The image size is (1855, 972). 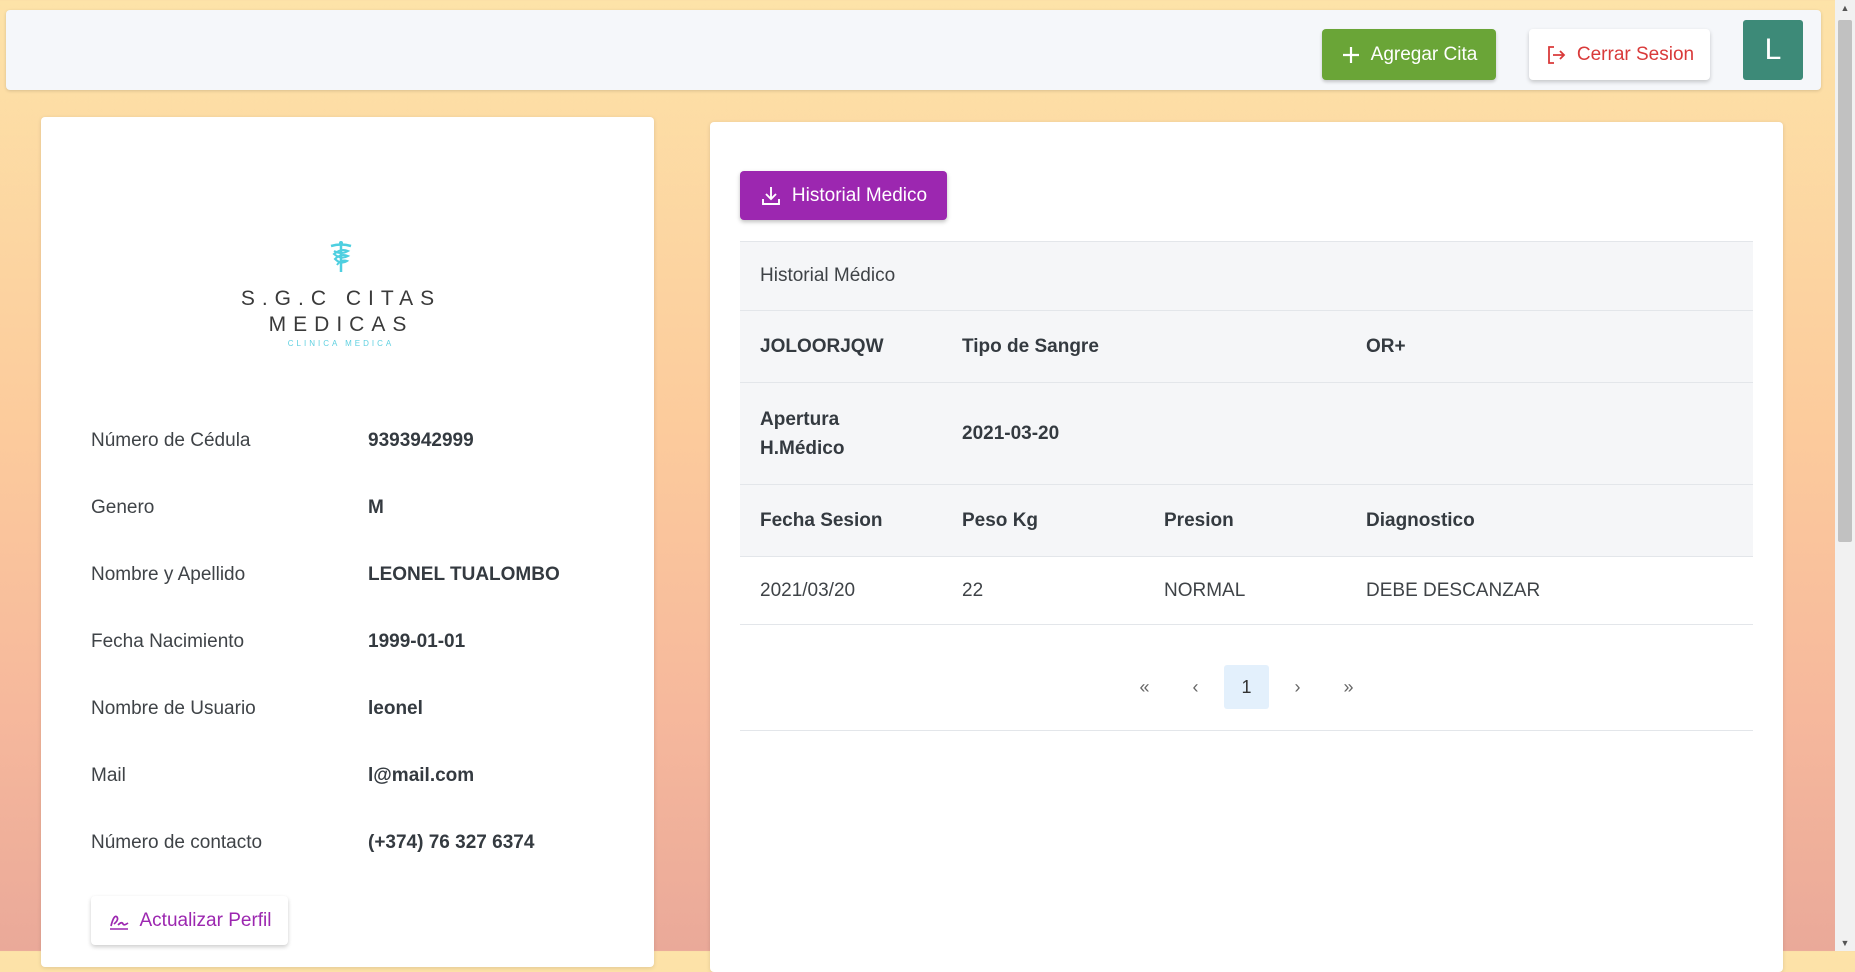 What do you see at coordinates (859, 195) in the screenshot?
I see `download-history-label: Historial Medico` at bounding box center [859, 195].